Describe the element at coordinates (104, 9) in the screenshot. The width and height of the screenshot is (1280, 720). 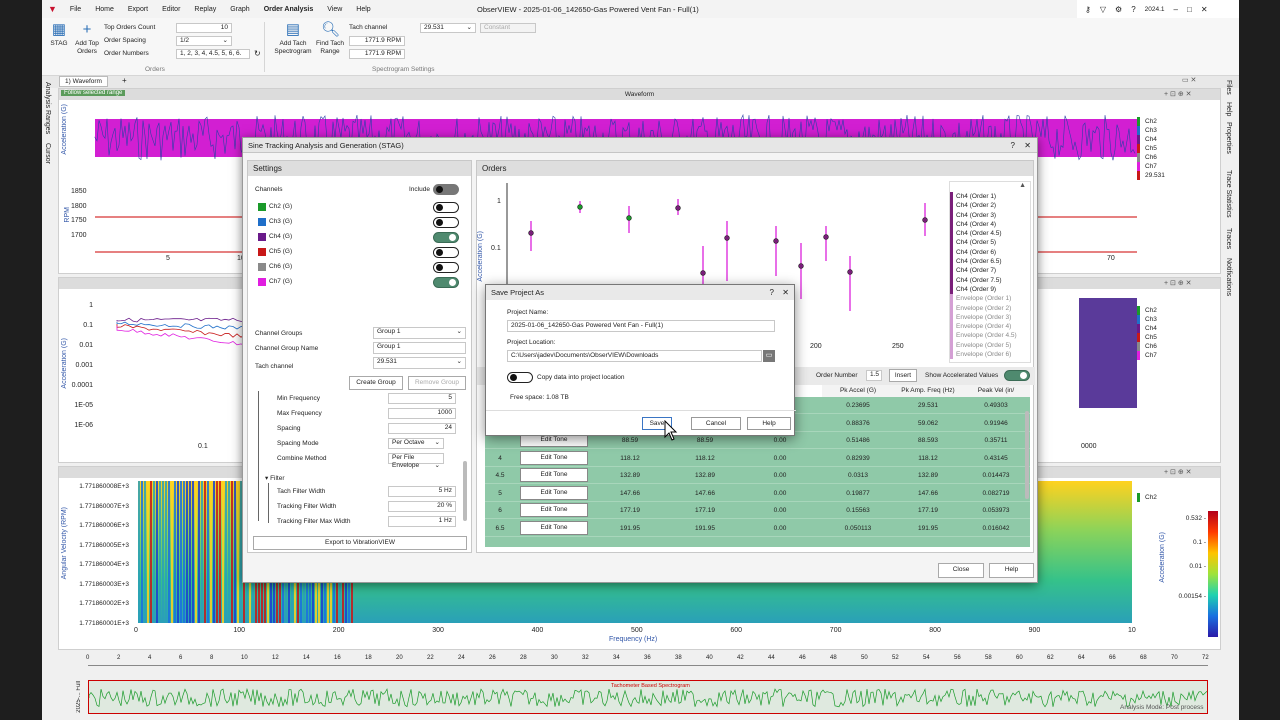
I see `menu-home: Home` at that location.